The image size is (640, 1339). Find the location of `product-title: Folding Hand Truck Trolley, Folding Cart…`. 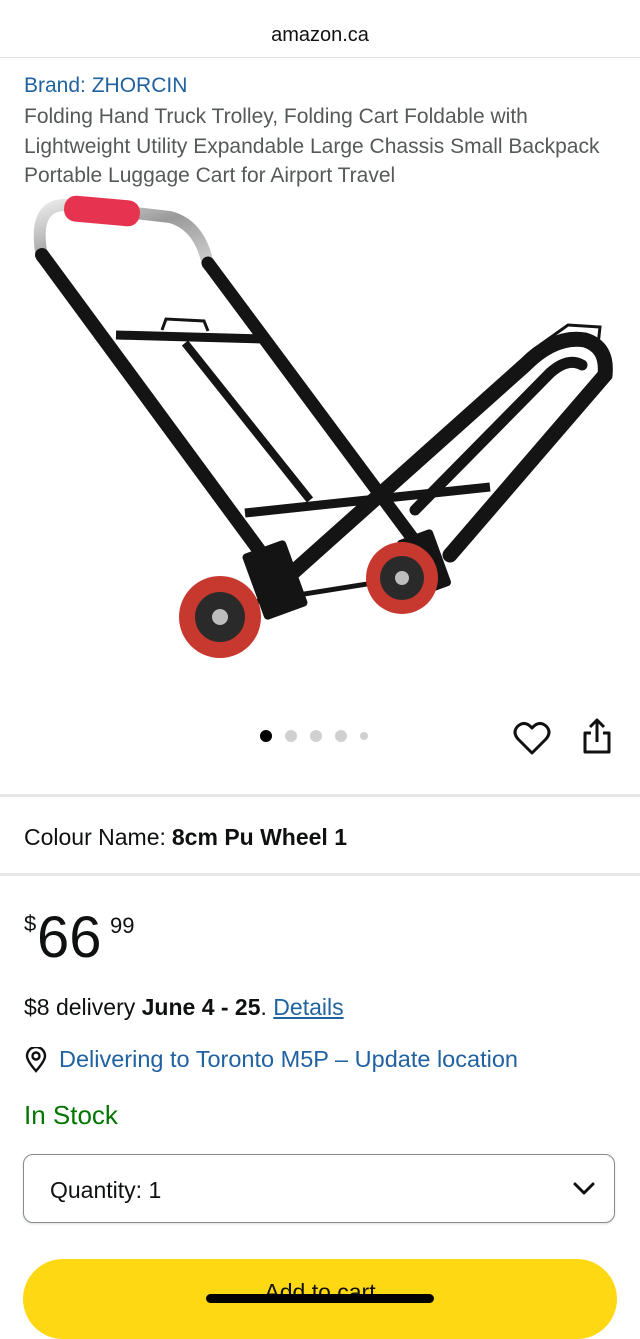

product-title: Folding Hand Truck Trolley, Folding Cart… is located at coordinates (312, 146).